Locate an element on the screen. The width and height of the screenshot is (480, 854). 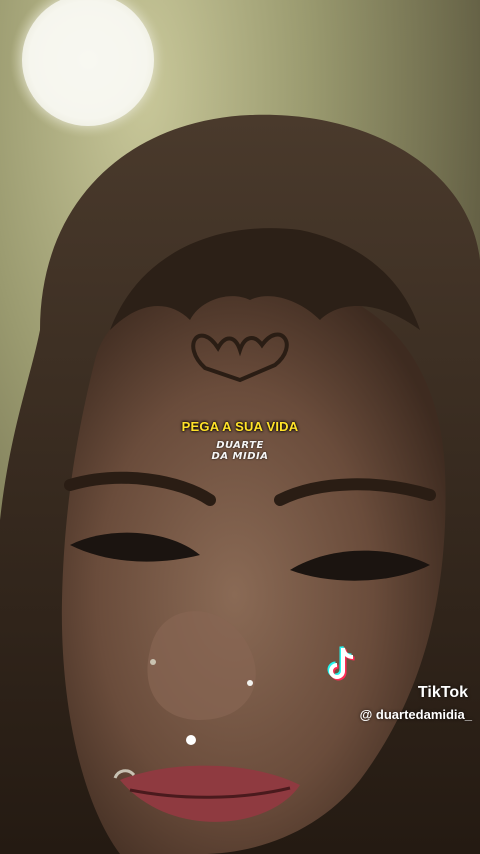
creator-handle: @ duartedamidia_ is located at coordinates (416, 714).